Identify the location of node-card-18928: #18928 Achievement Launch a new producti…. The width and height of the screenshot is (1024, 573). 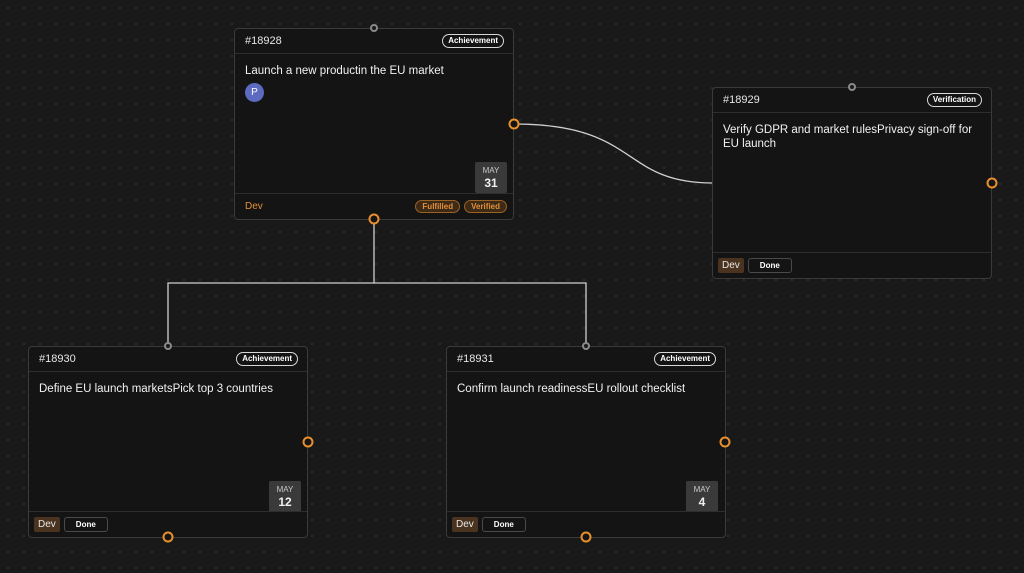
(374, 124).